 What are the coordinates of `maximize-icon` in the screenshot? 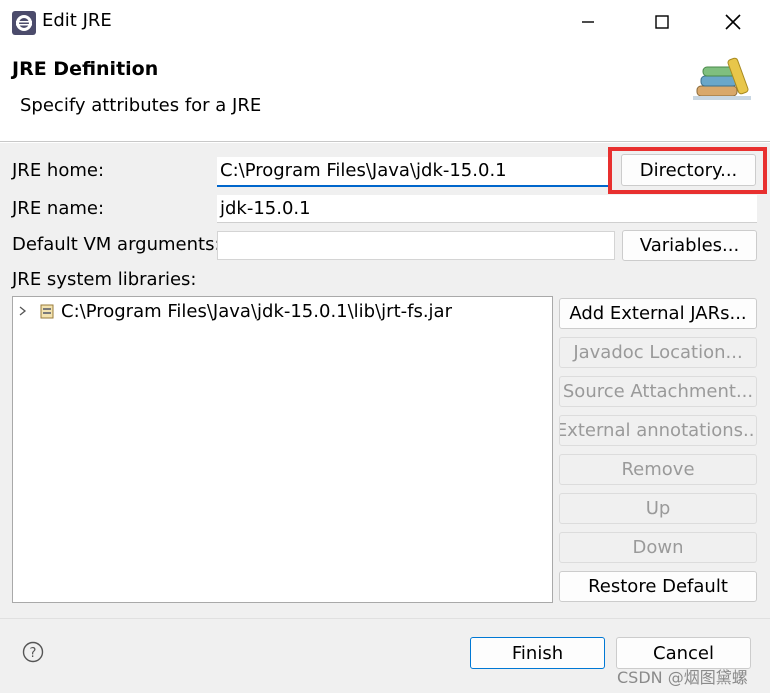 It's located at (662, 22).